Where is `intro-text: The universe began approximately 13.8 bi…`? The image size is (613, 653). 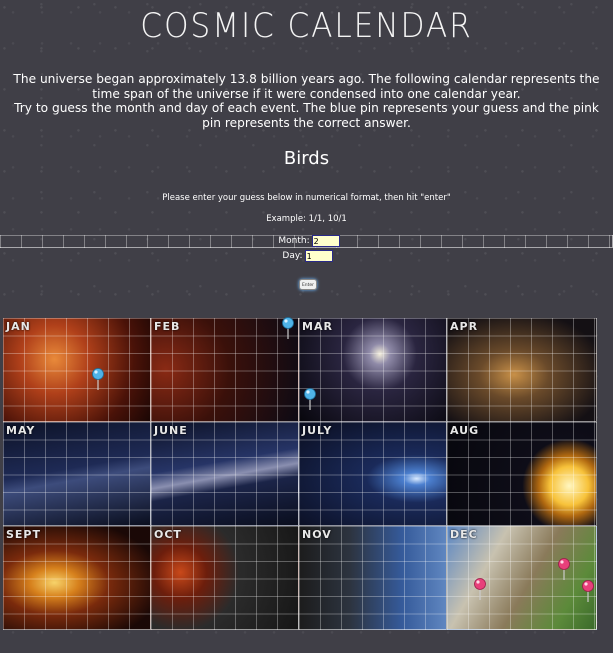 intro-text: The universe began approximately 13.8 bi… is located at coordinates (306, 101).